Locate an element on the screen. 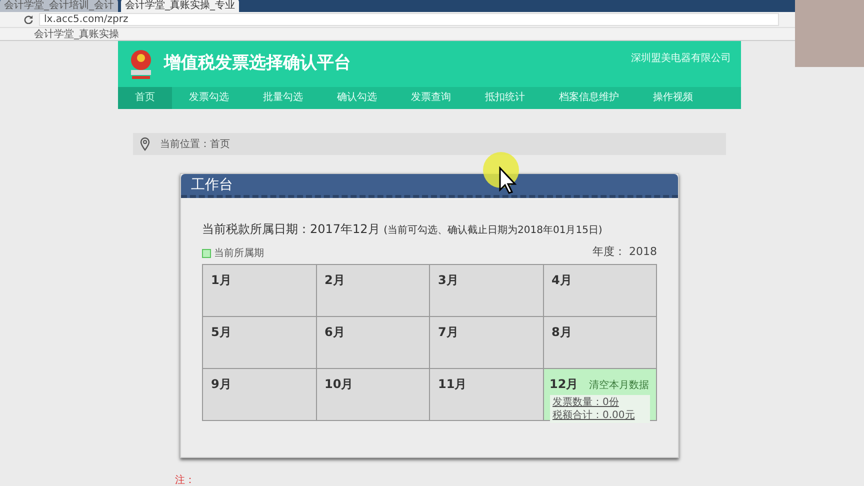  month-label: 1月 is located at coordinates (221, 280).